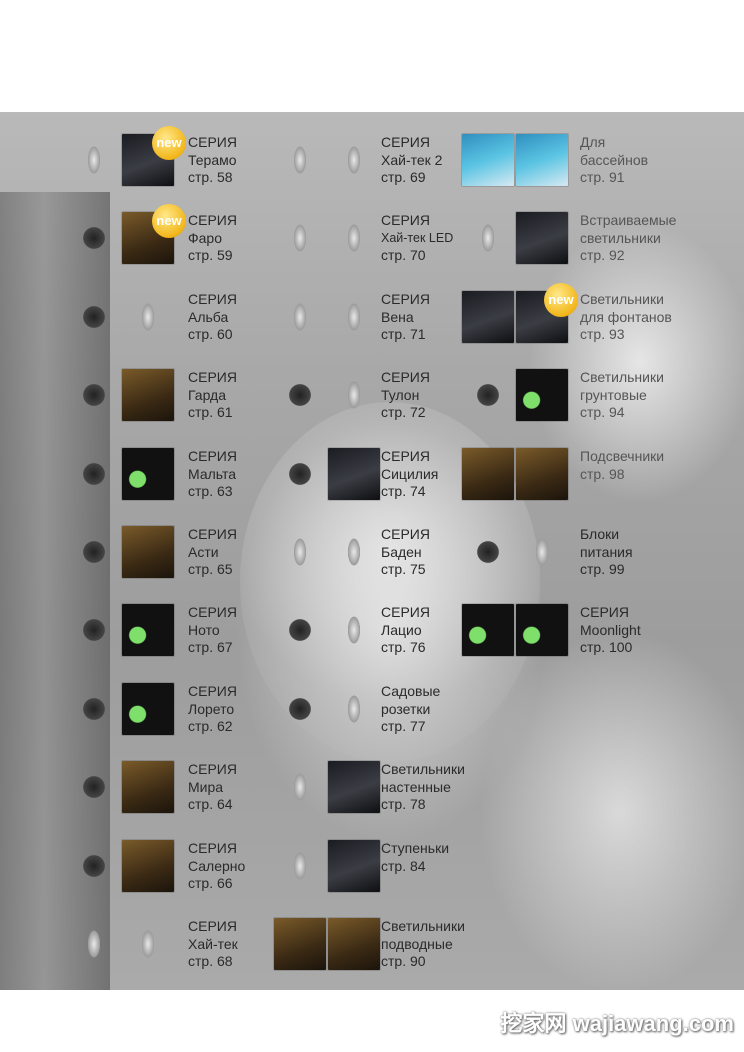 The image size is (744, 1052). I want to click on catalog-entry: СЕРИЯ Альба стр. 60, so click(168, 321).